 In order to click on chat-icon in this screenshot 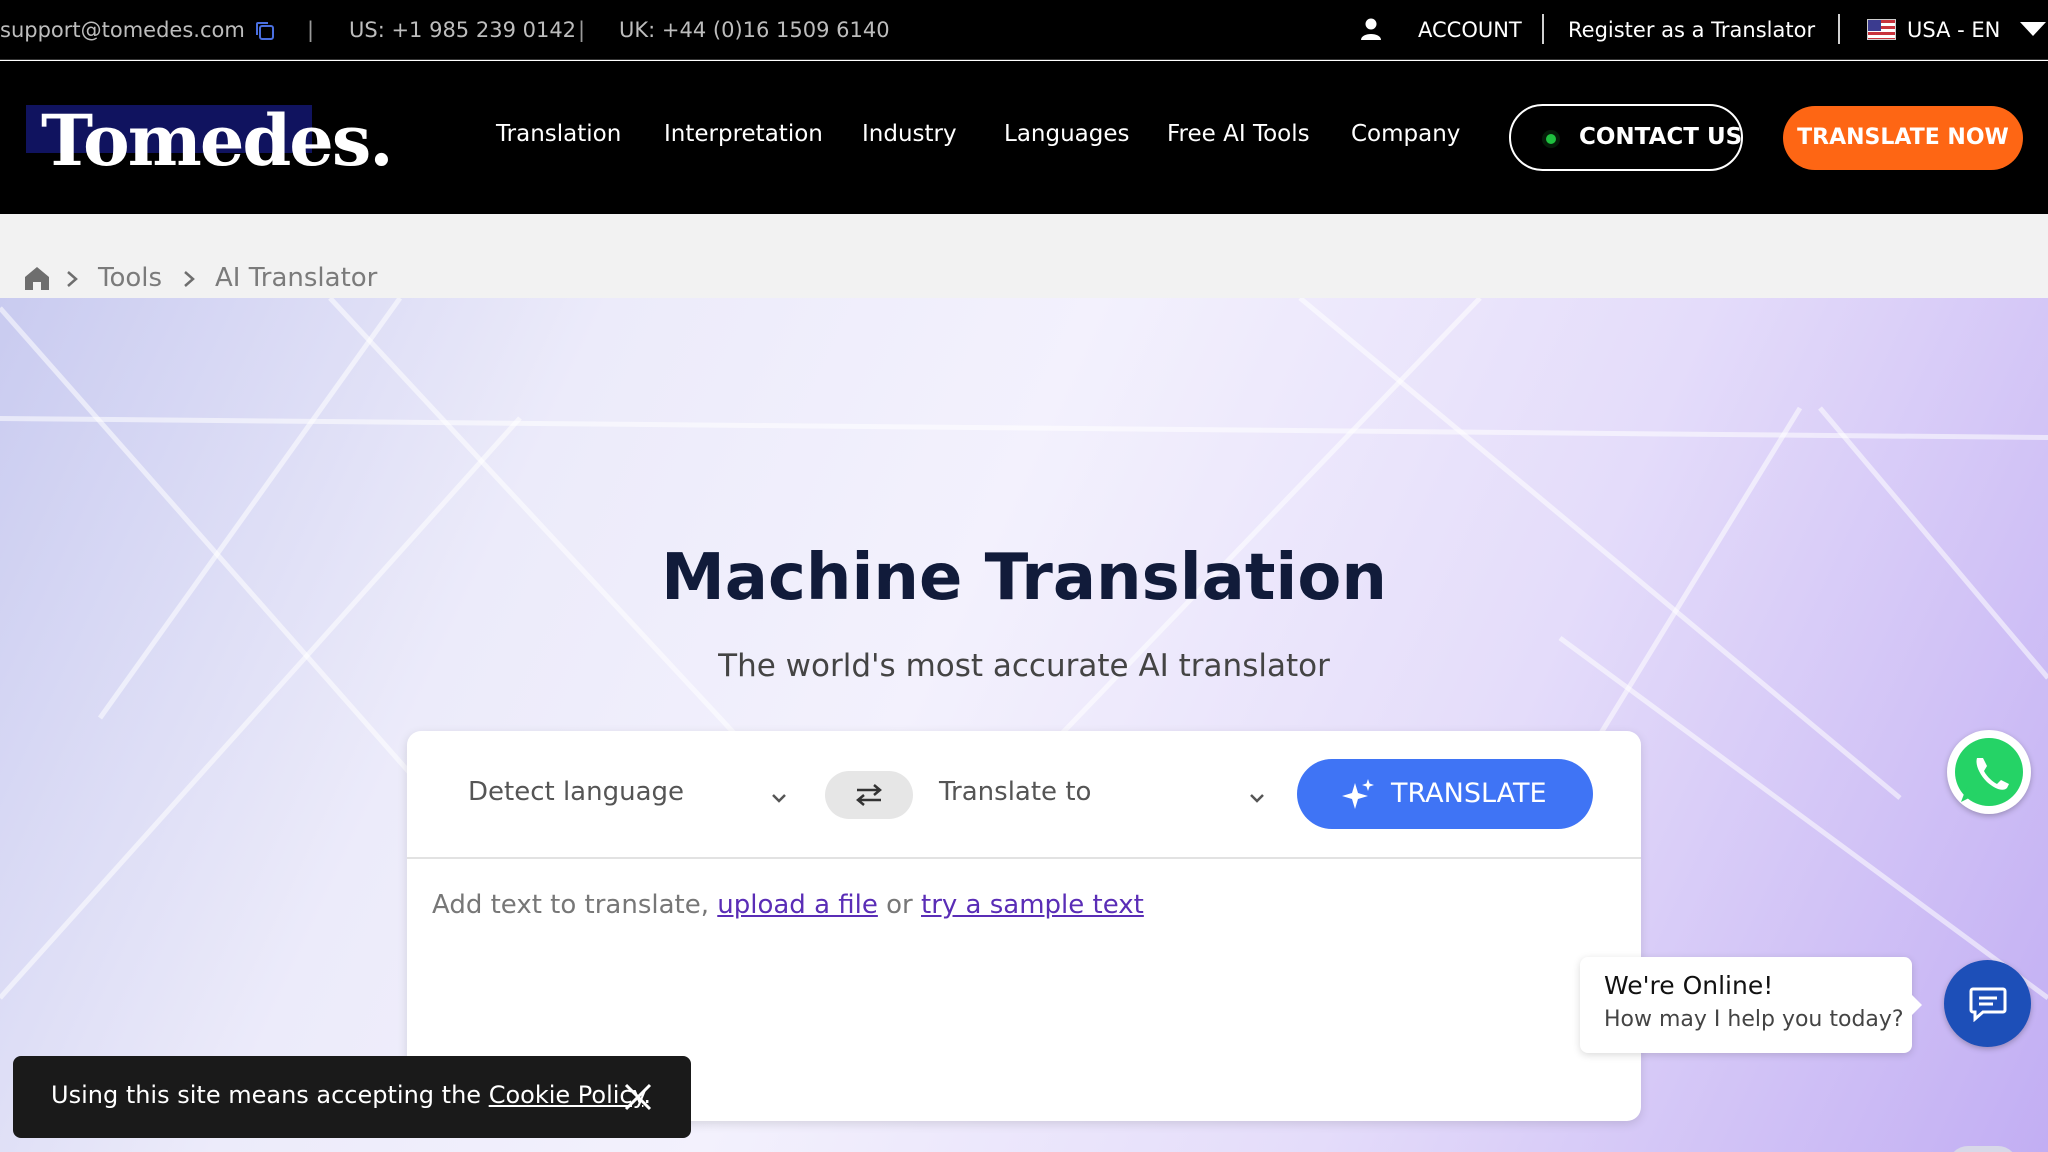, I will do `click(1988, 1004)`.